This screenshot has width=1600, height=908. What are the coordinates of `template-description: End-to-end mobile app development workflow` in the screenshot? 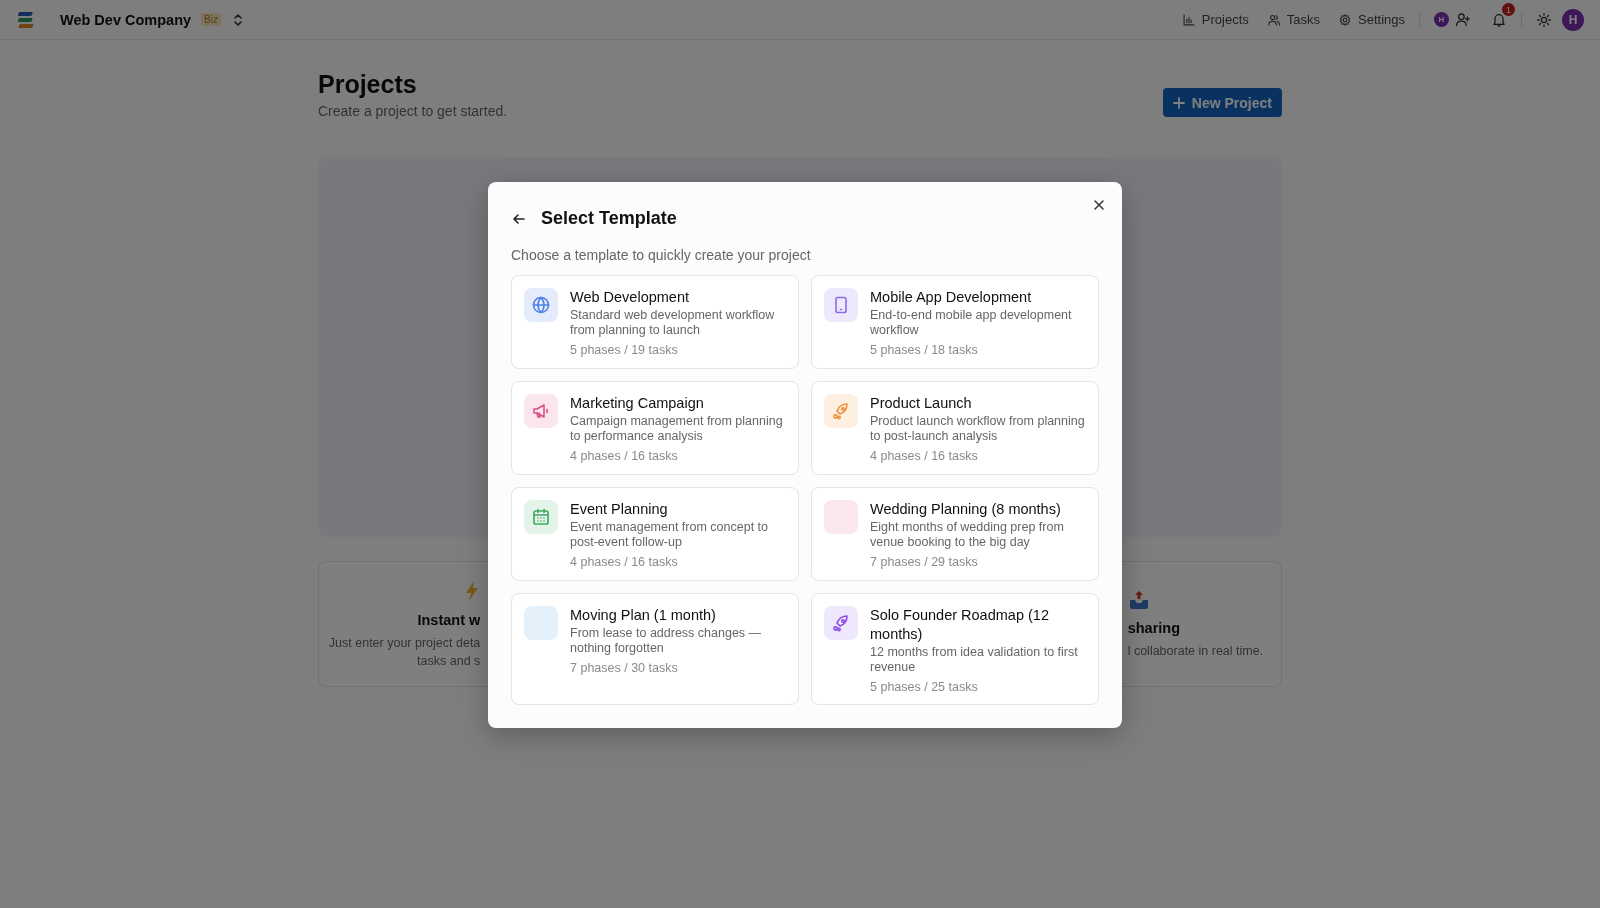 It's located at (971, 323).